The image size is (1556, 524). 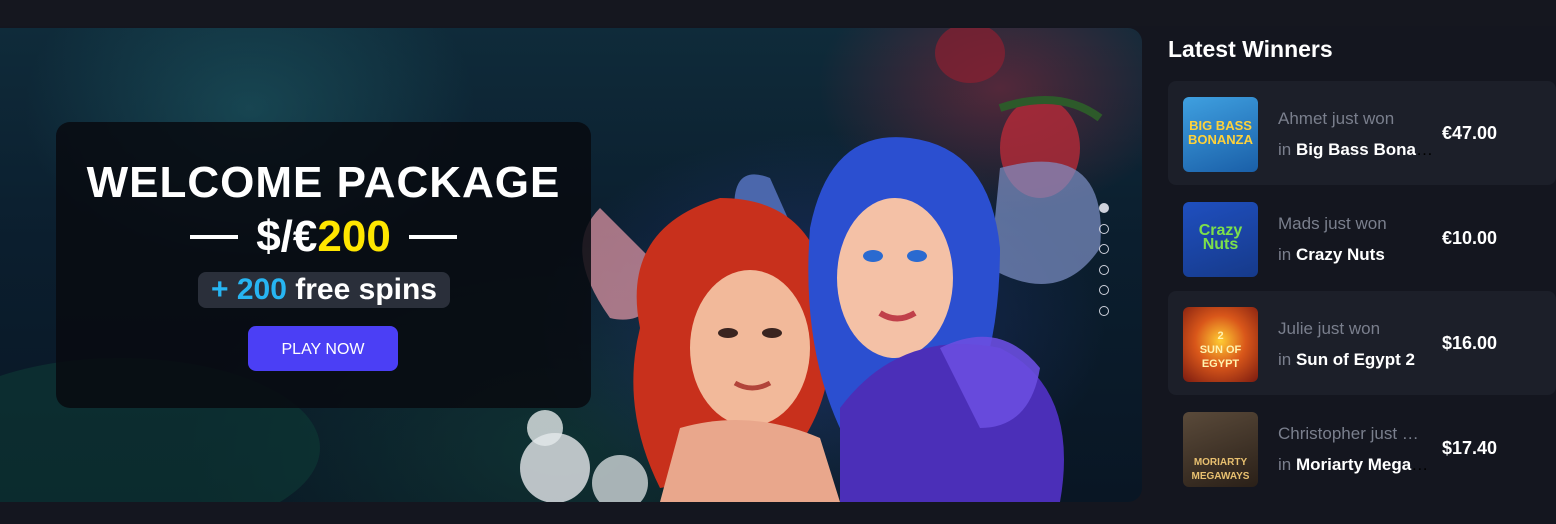 I want to click on win-amount: €10.00, so click(x=1470, y=238).